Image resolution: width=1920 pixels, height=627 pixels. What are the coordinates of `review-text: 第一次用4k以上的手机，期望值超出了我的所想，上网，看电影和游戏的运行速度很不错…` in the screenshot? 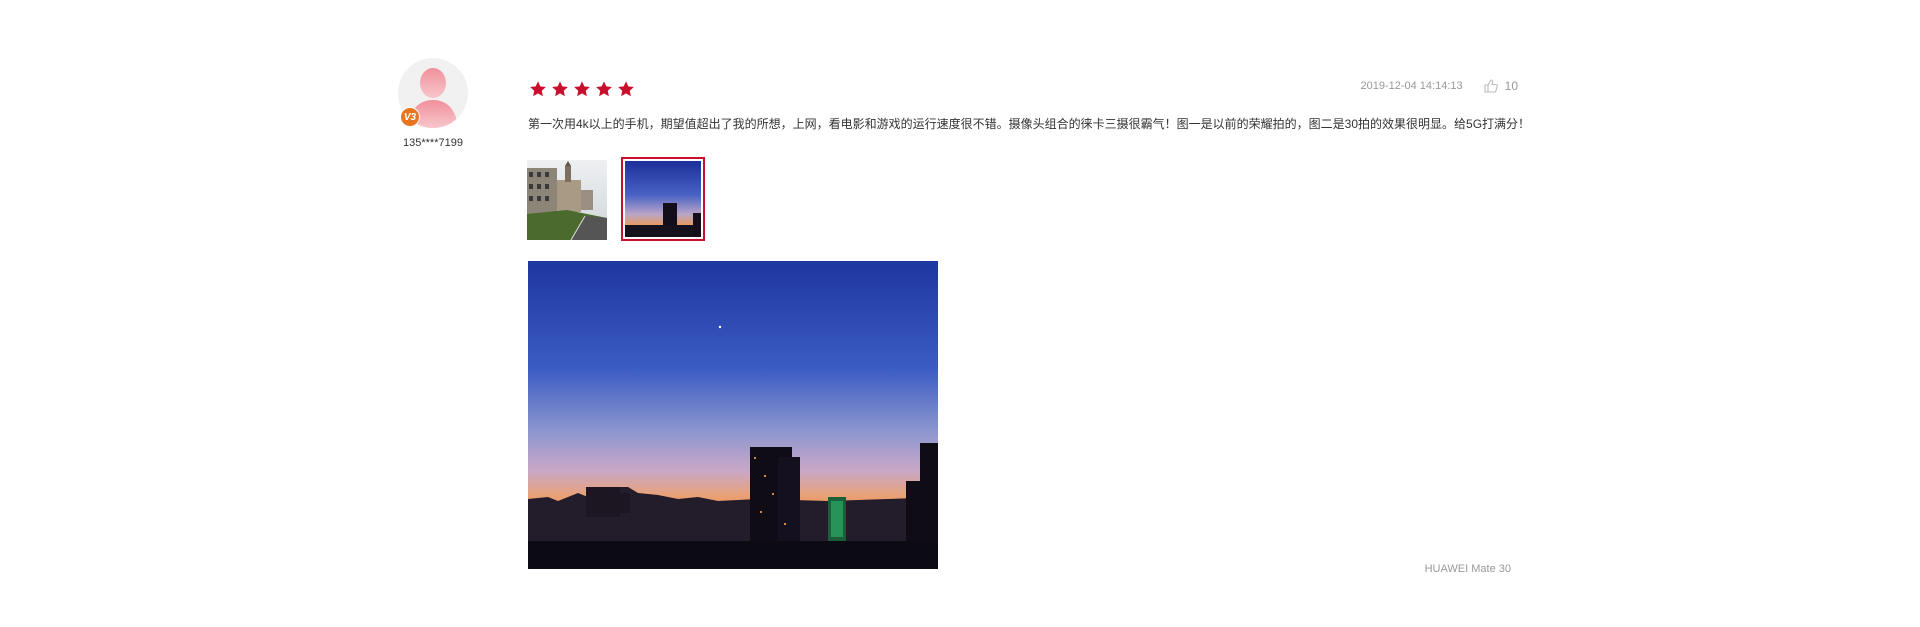 It's located at (1029, 124).